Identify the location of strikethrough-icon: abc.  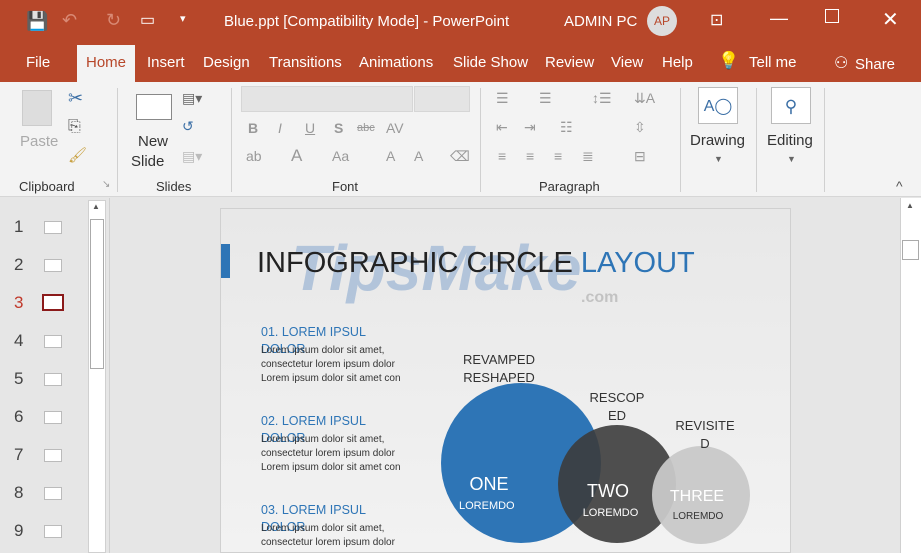
(366, 128).